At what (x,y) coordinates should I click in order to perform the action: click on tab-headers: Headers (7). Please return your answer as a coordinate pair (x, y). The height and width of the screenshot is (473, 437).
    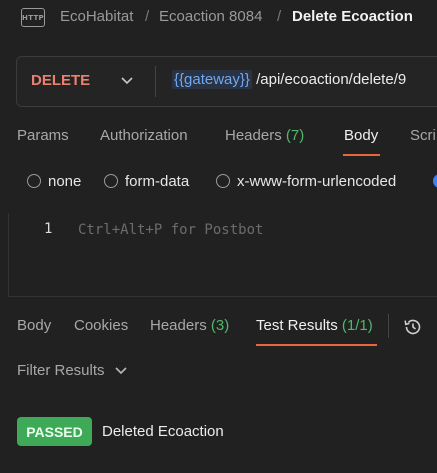
    Looking at the image, I should click on (264, 135).